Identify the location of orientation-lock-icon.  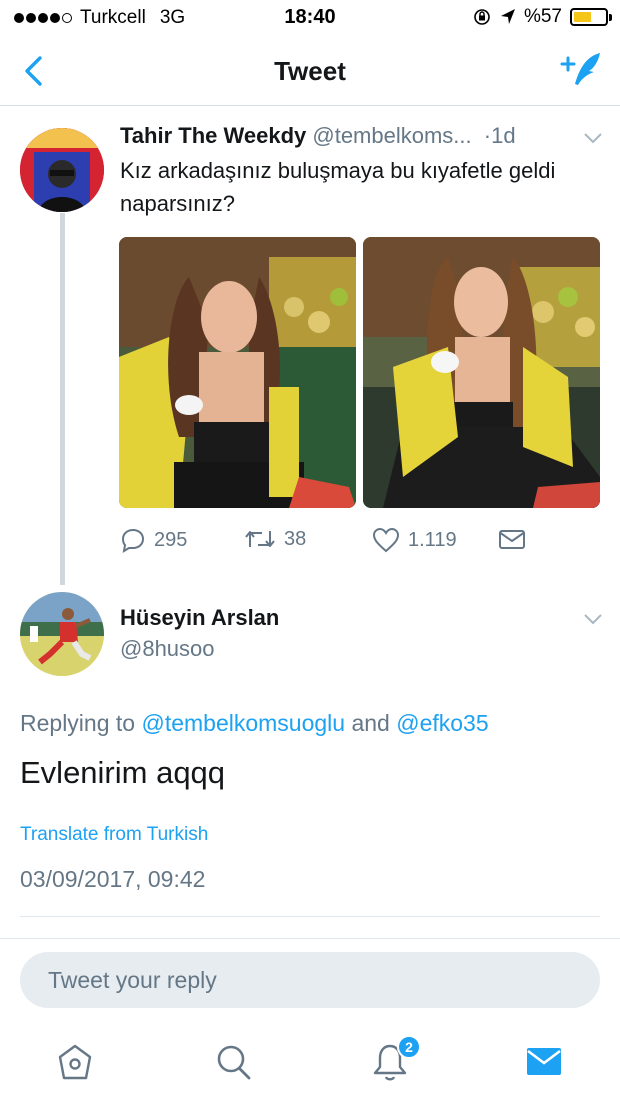
(482, 17).